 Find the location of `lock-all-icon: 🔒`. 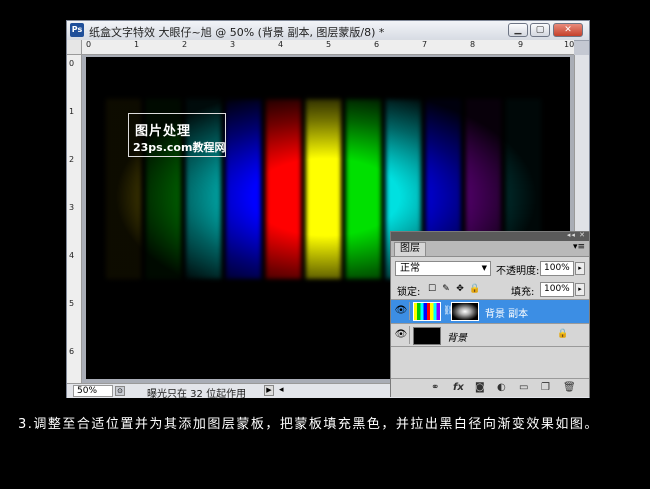

lock-all-icon: 🔒 is located at coordinates (474, 289).